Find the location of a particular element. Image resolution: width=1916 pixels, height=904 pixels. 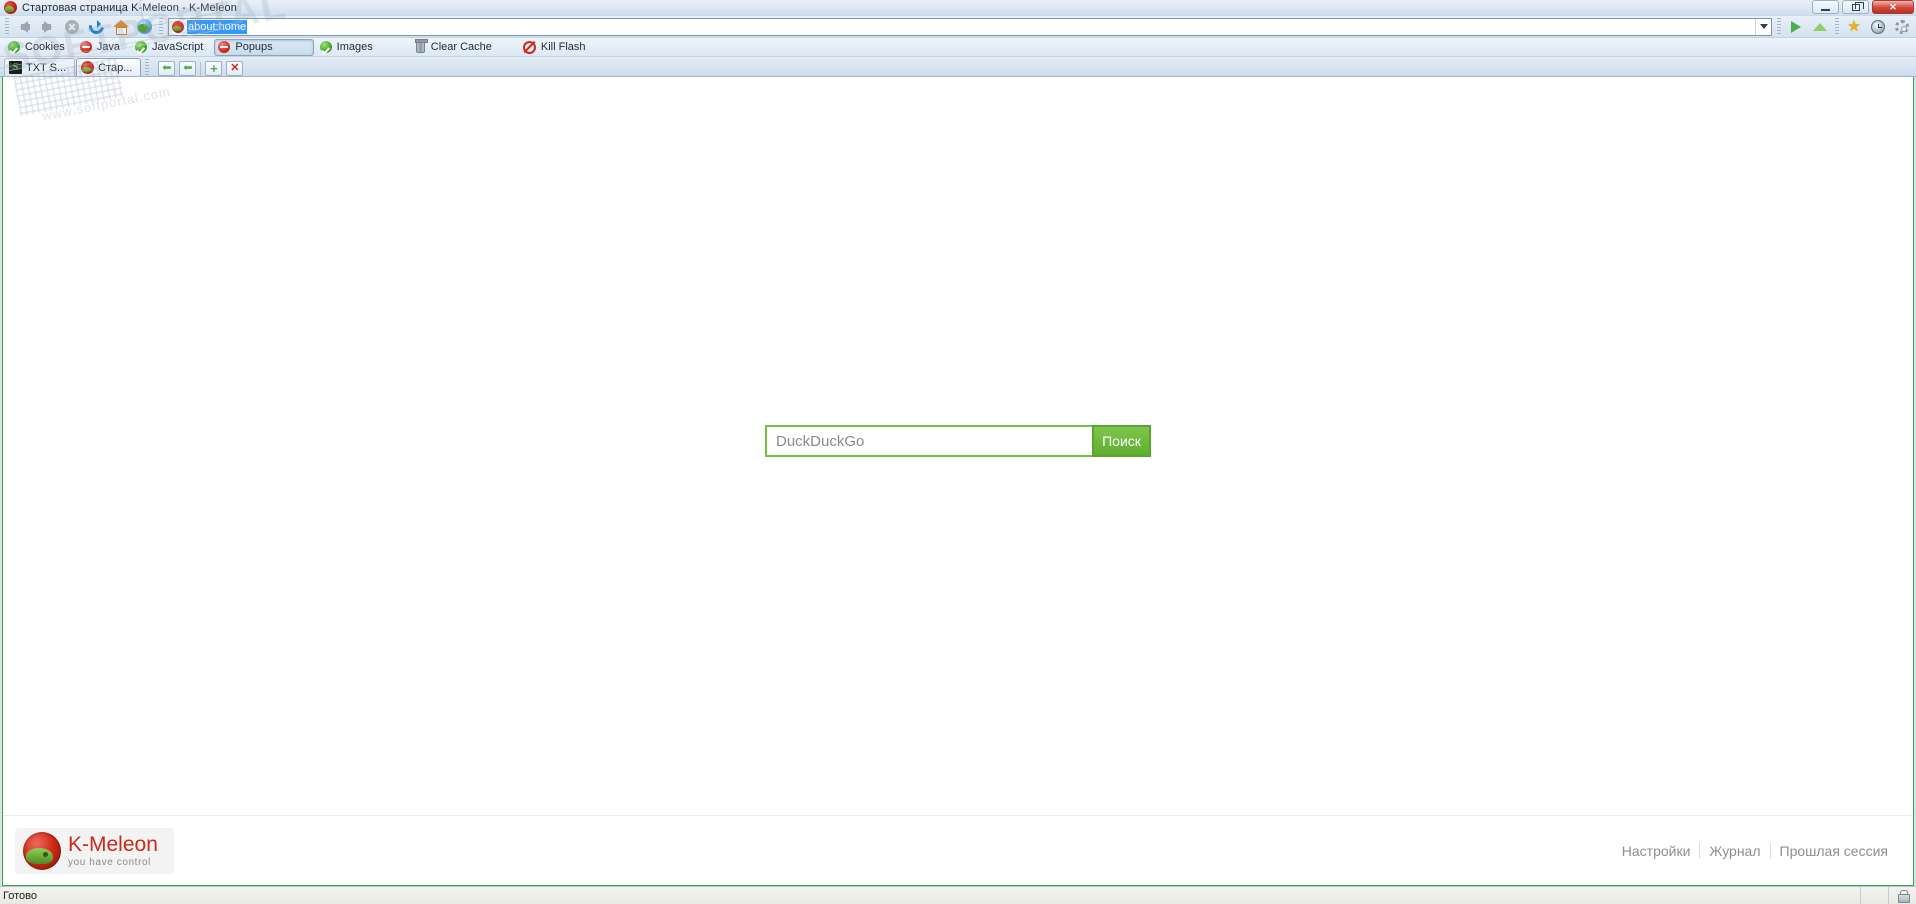

triangle-up-icon is located at coordinates (1820, 26).